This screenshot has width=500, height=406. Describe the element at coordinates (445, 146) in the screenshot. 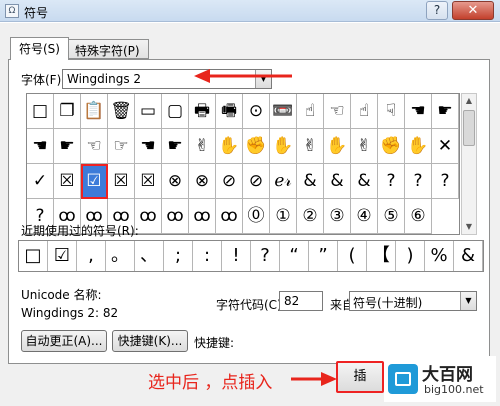

I see `symbol-cell: ✕` at that location.